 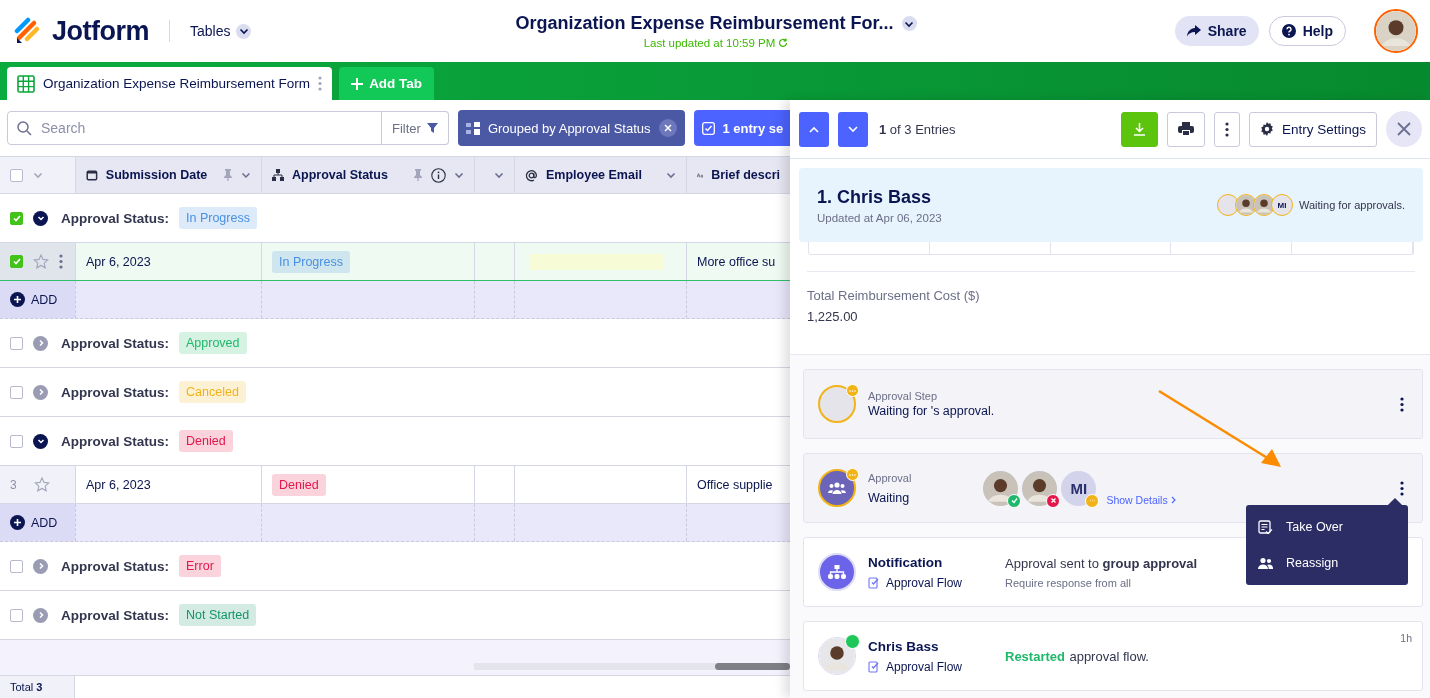 What do you see at coordinates (852, 390) in the screenshot?
I see `ellipsis-icon` at bounding box center [852, 390].